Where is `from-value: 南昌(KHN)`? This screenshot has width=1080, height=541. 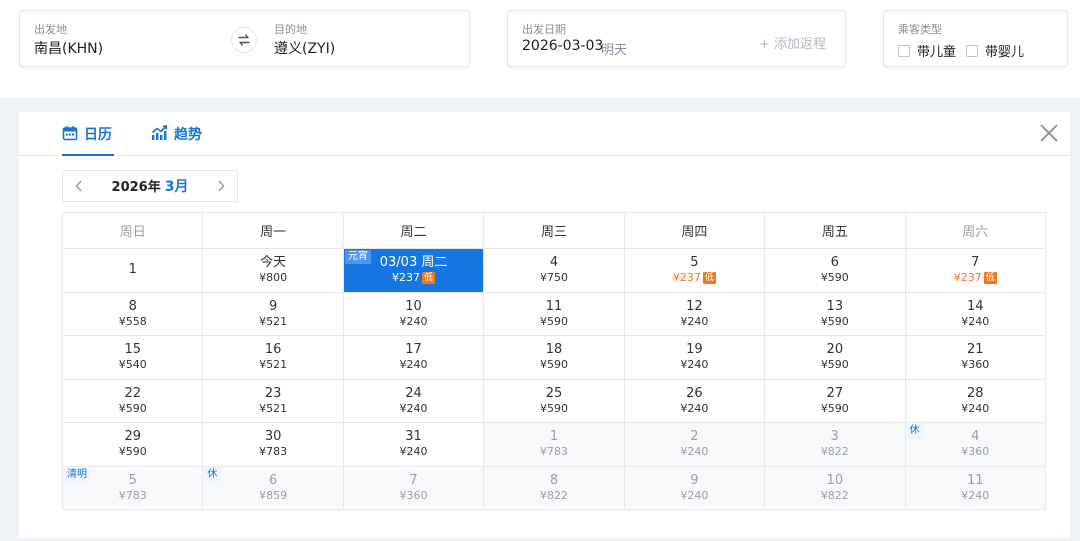 from-value: 南昌(KHN) is located at coordinates (68, 48).